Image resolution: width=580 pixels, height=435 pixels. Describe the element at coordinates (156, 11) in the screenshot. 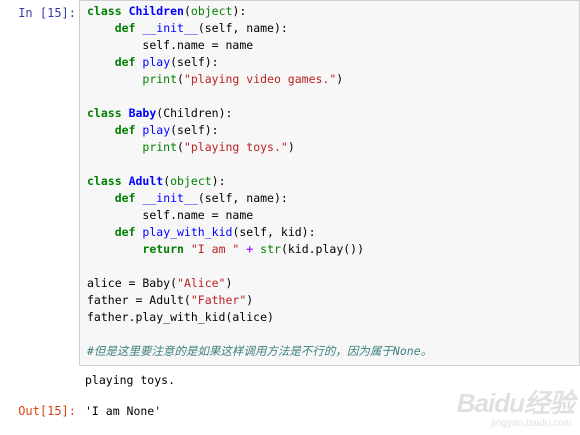

I see `class-name: Children` at that location.